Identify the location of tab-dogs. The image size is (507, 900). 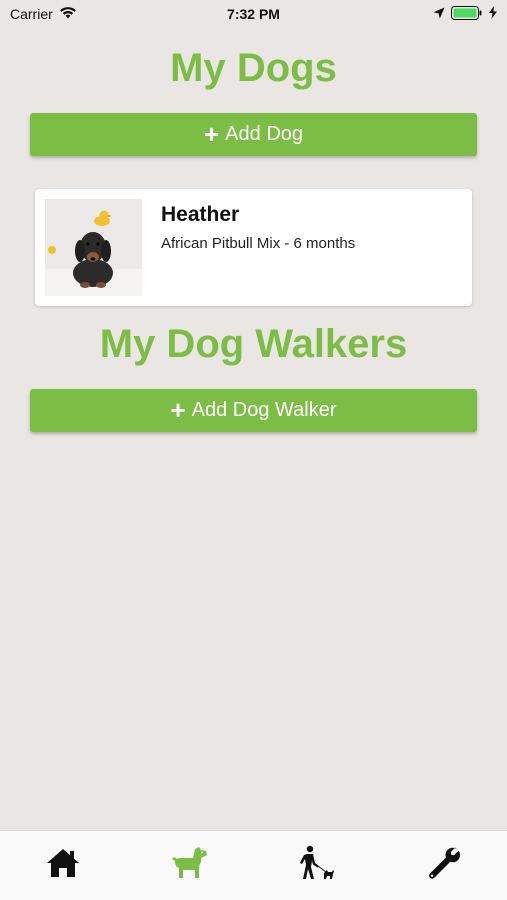
(190, 866).